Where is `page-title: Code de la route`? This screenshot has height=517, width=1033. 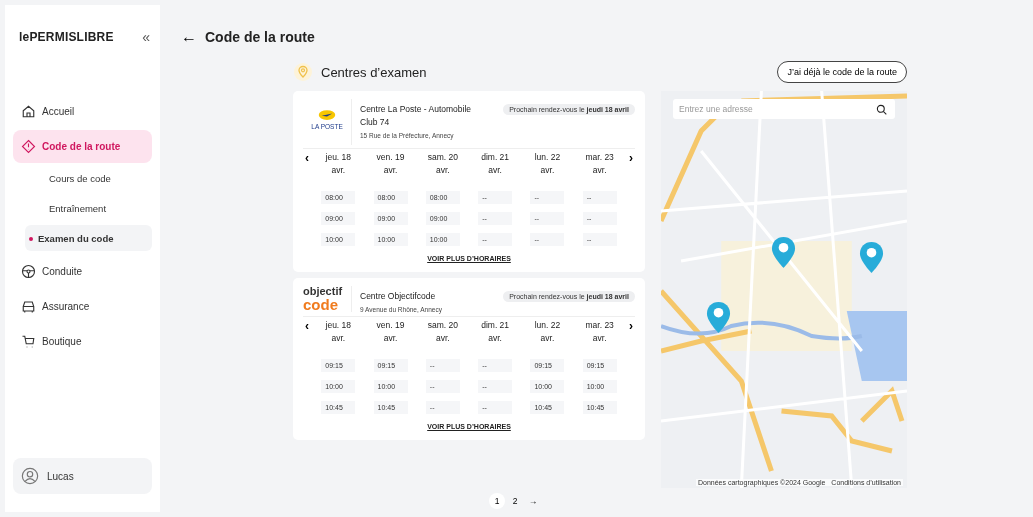
page-title: Code de la route is located at coordinates (260, 37).